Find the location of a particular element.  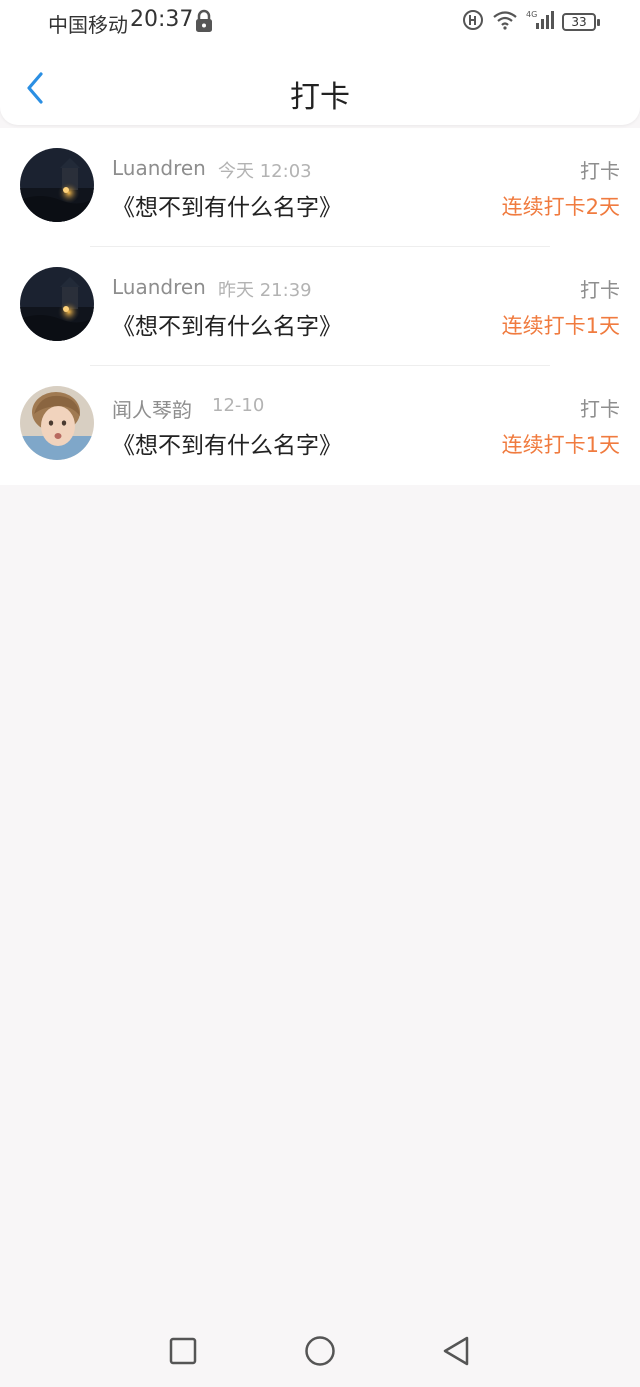

recent-apps-button is located at coordinates (183, 1353).